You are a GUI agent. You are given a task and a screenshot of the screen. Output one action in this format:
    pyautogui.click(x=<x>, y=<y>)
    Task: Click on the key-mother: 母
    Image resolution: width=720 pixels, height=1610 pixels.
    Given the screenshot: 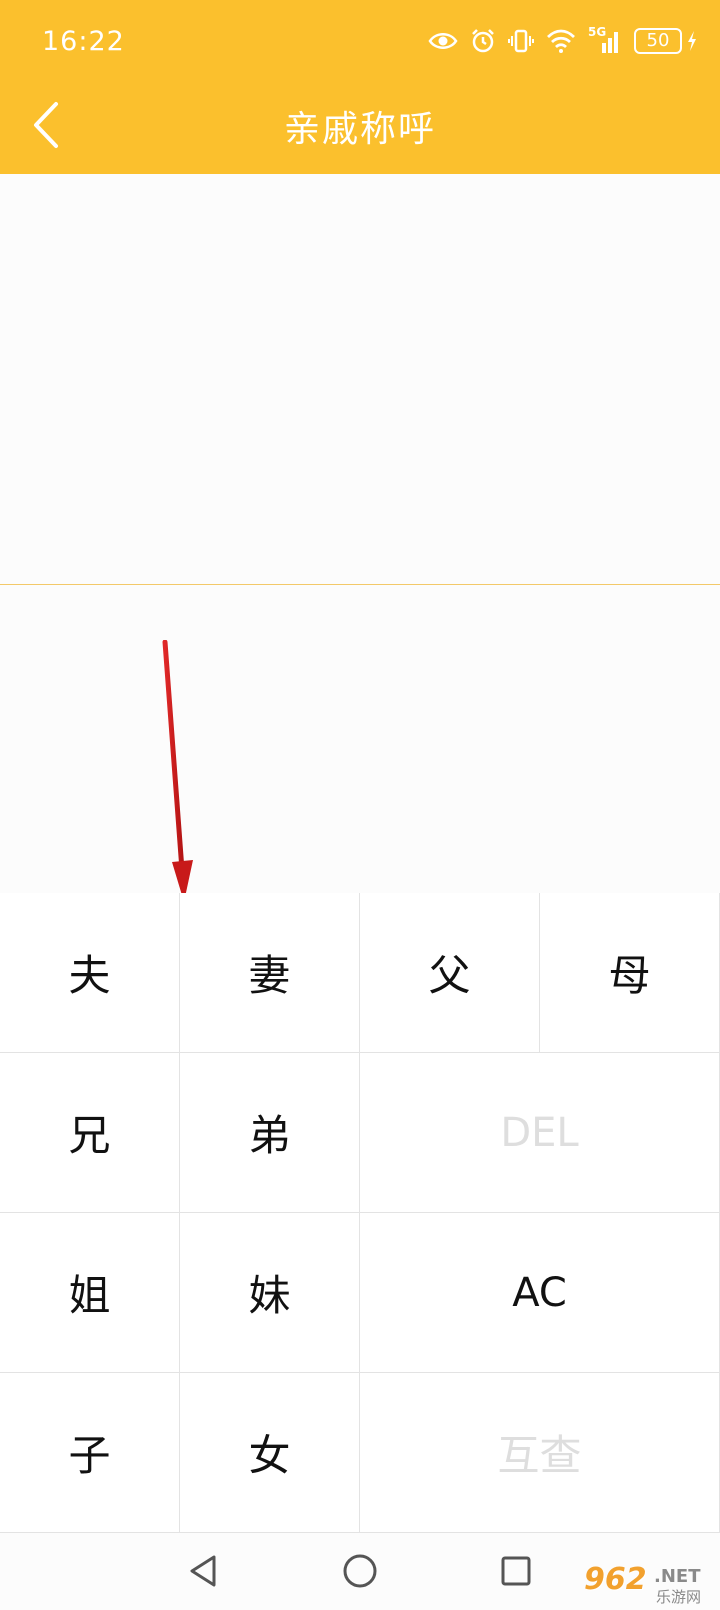 What is the action you would take?
    pyautogui.click(x=630, y=973)
    